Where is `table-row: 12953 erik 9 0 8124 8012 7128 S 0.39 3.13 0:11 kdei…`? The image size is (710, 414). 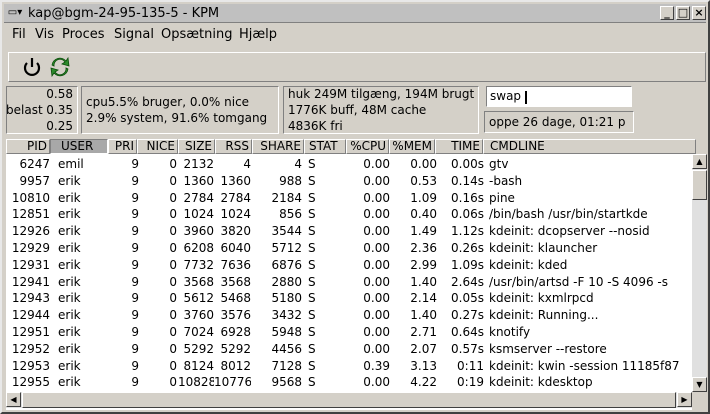 table-row: 12953 erik 9 0 8124 8012 7128 S 0.39 3.13 0:11 kdei… is located at coordinates (349, 366).